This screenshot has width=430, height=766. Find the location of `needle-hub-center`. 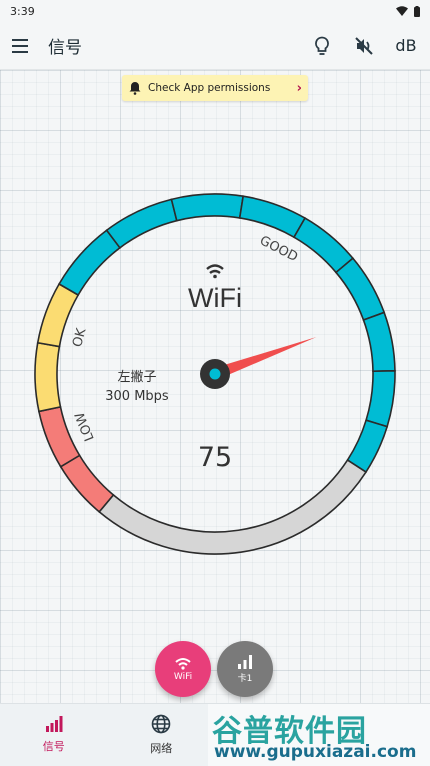

needle-hub-center is located at coordinates (215, 374).